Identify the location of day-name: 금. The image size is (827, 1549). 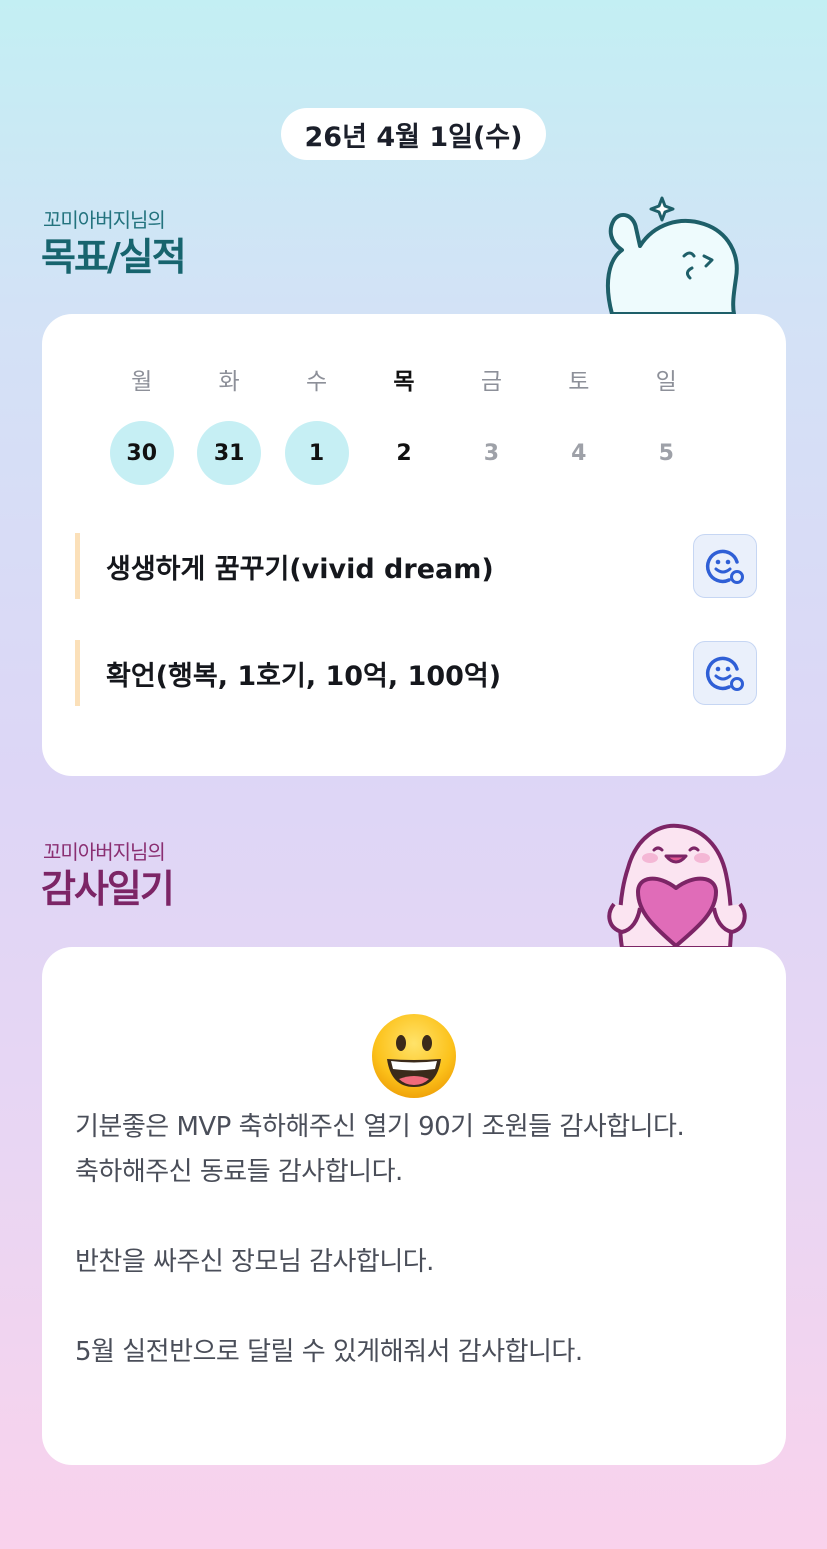
(491, 382).